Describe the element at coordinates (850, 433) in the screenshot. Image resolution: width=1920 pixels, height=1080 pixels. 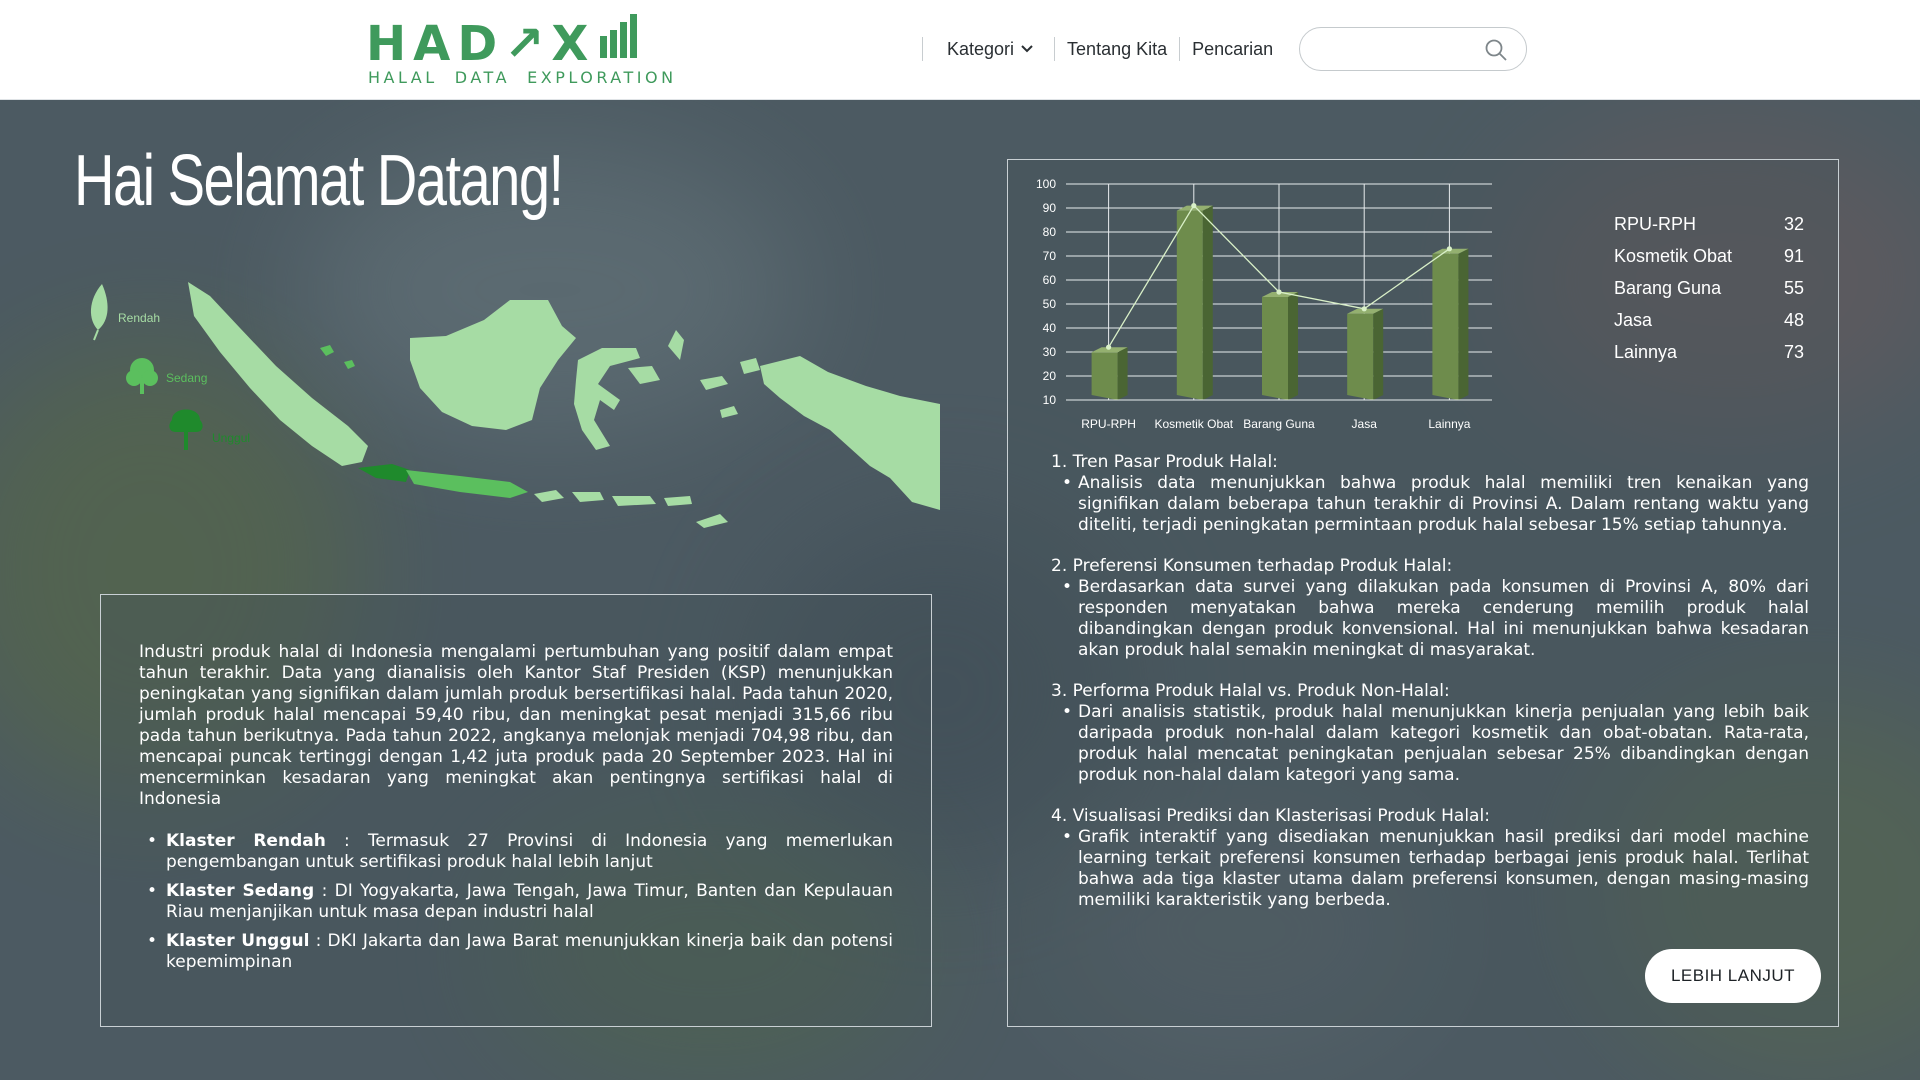
I see `map-papua` at that location.